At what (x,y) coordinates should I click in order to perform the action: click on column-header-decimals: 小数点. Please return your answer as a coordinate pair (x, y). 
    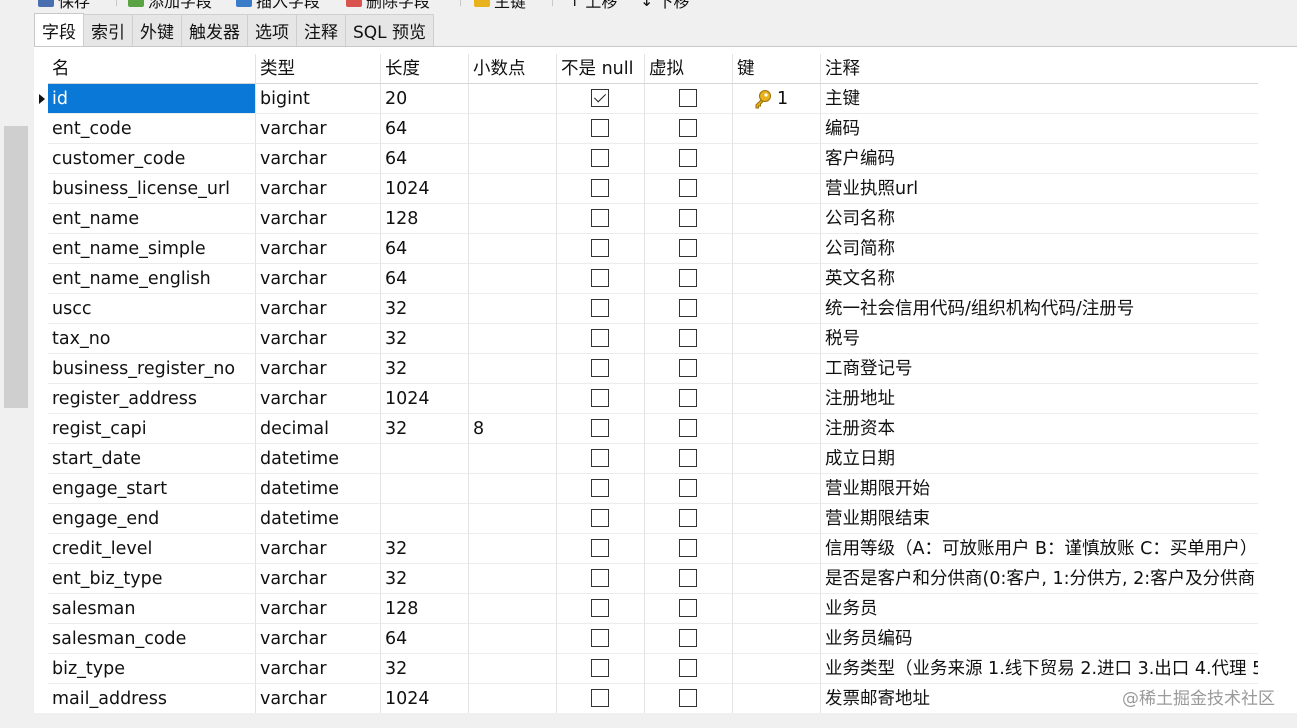
    Looking at the image, I should click on (513, 69).